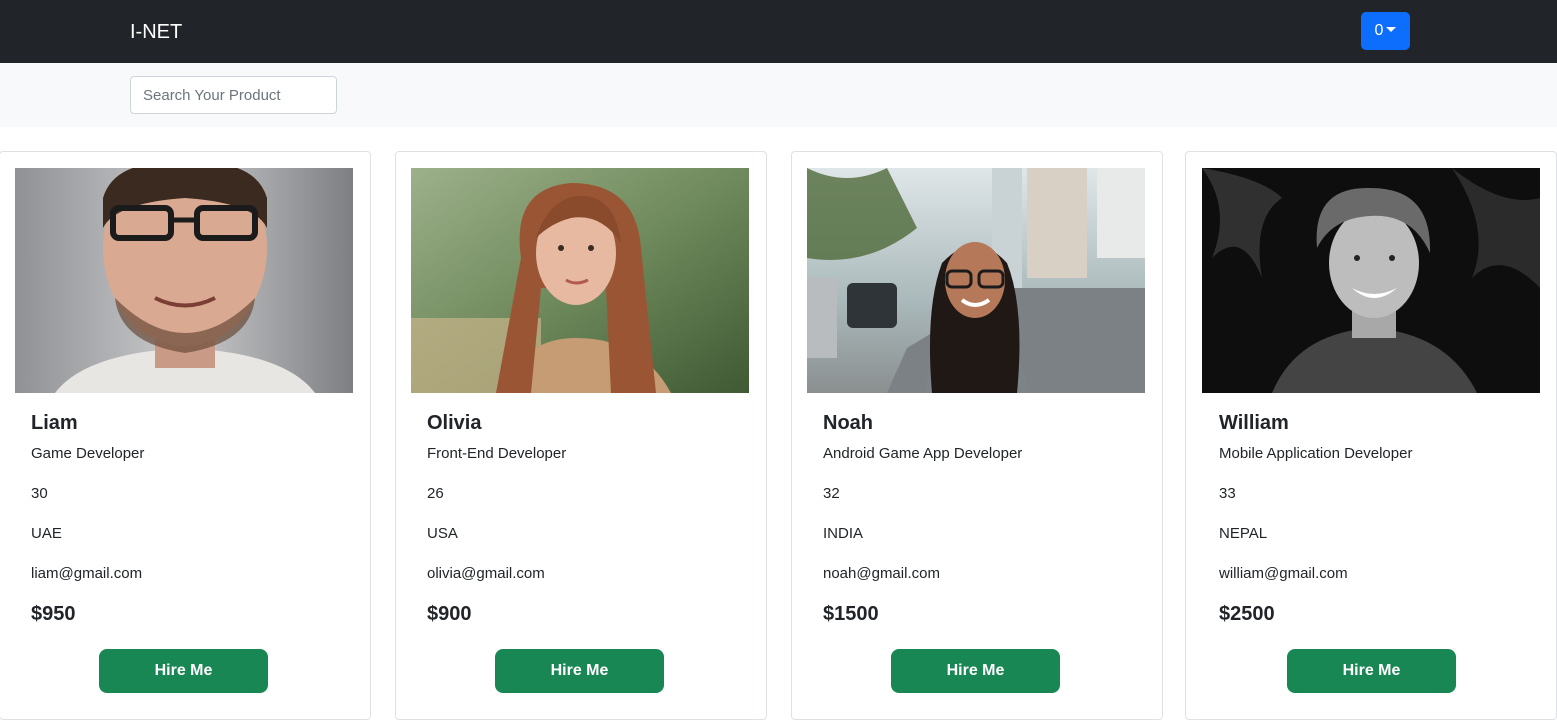  I want to click on caret-down-icon, so click(1391, 29).